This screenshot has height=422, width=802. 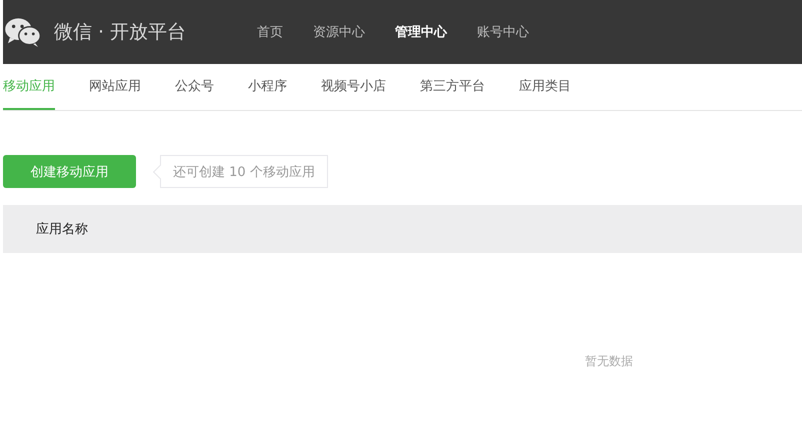 I want to click on tab: 小程序, so click(x=267, y=87).